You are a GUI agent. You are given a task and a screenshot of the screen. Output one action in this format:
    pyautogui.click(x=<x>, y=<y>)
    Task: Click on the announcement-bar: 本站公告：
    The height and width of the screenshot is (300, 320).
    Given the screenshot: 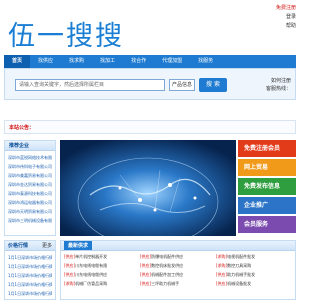 What is the action you would take?
    pyautogui.click(x=150, y=127)
    